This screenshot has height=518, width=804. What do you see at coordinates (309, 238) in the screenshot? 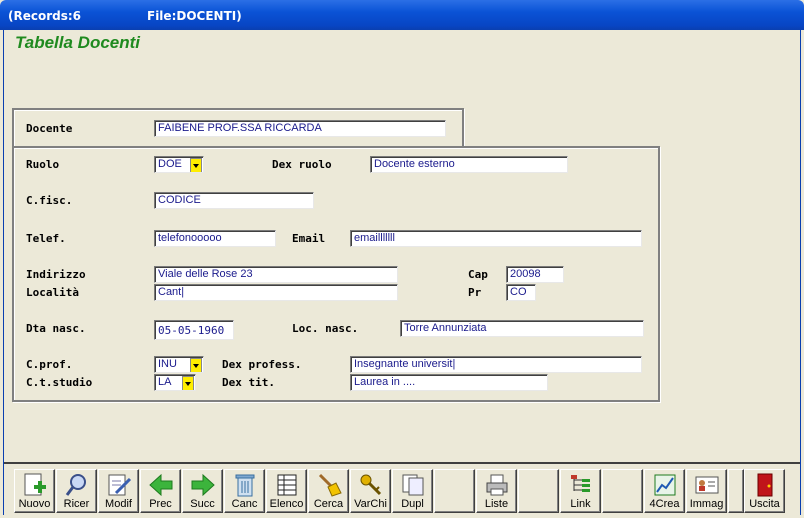
I see `email-label: Email` at bounding box center [309, 238].